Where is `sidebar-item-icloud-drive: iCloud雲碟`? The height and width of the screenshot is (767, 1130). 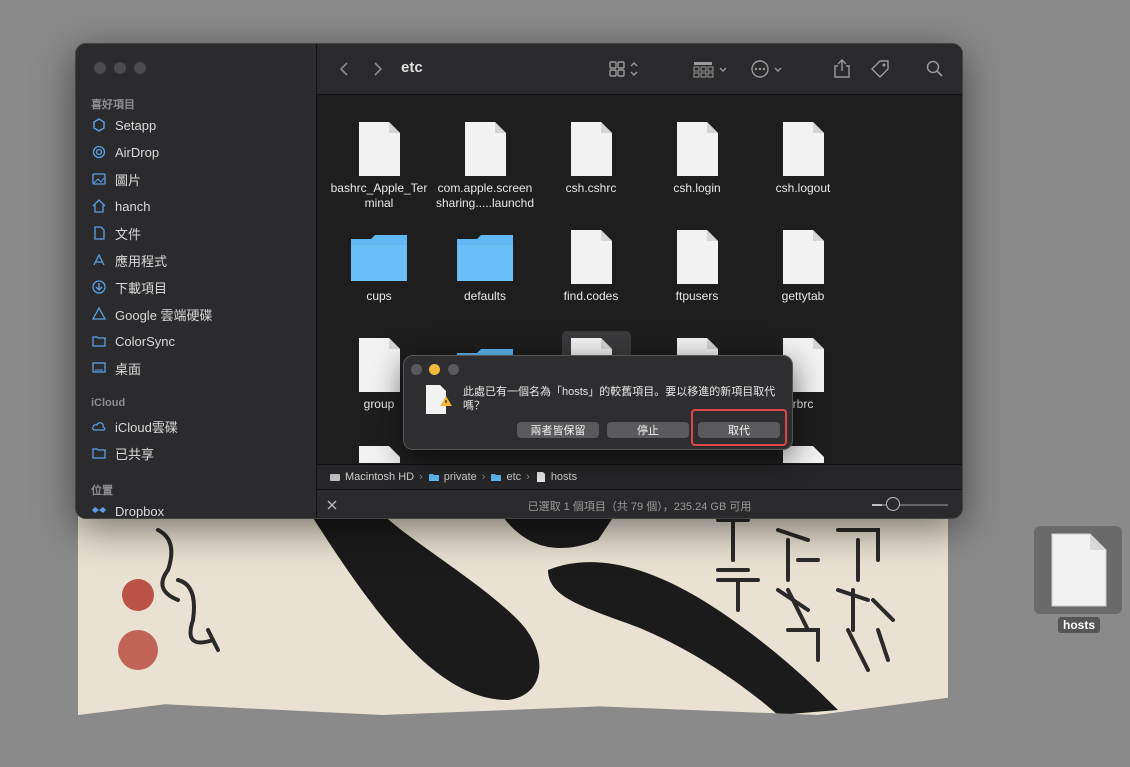 sidebar-item-icloud-drive: iCloud雲碟 is located at coordinates (134, 426).